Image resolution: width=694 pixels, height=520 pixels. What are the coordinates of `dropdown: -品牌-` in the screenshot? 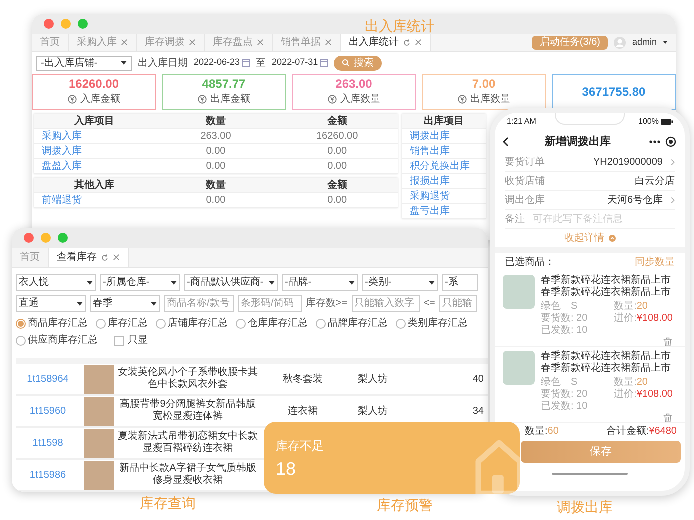 It's located at (320, 282).